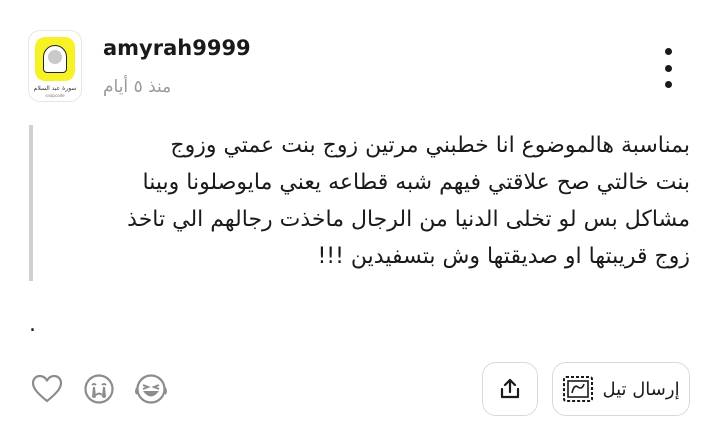 The height and width of the screenshot is (448, 714). Describe the element at coordinates (578, 389) in the screenshot. I see `tip-stamp-icon` at that location.